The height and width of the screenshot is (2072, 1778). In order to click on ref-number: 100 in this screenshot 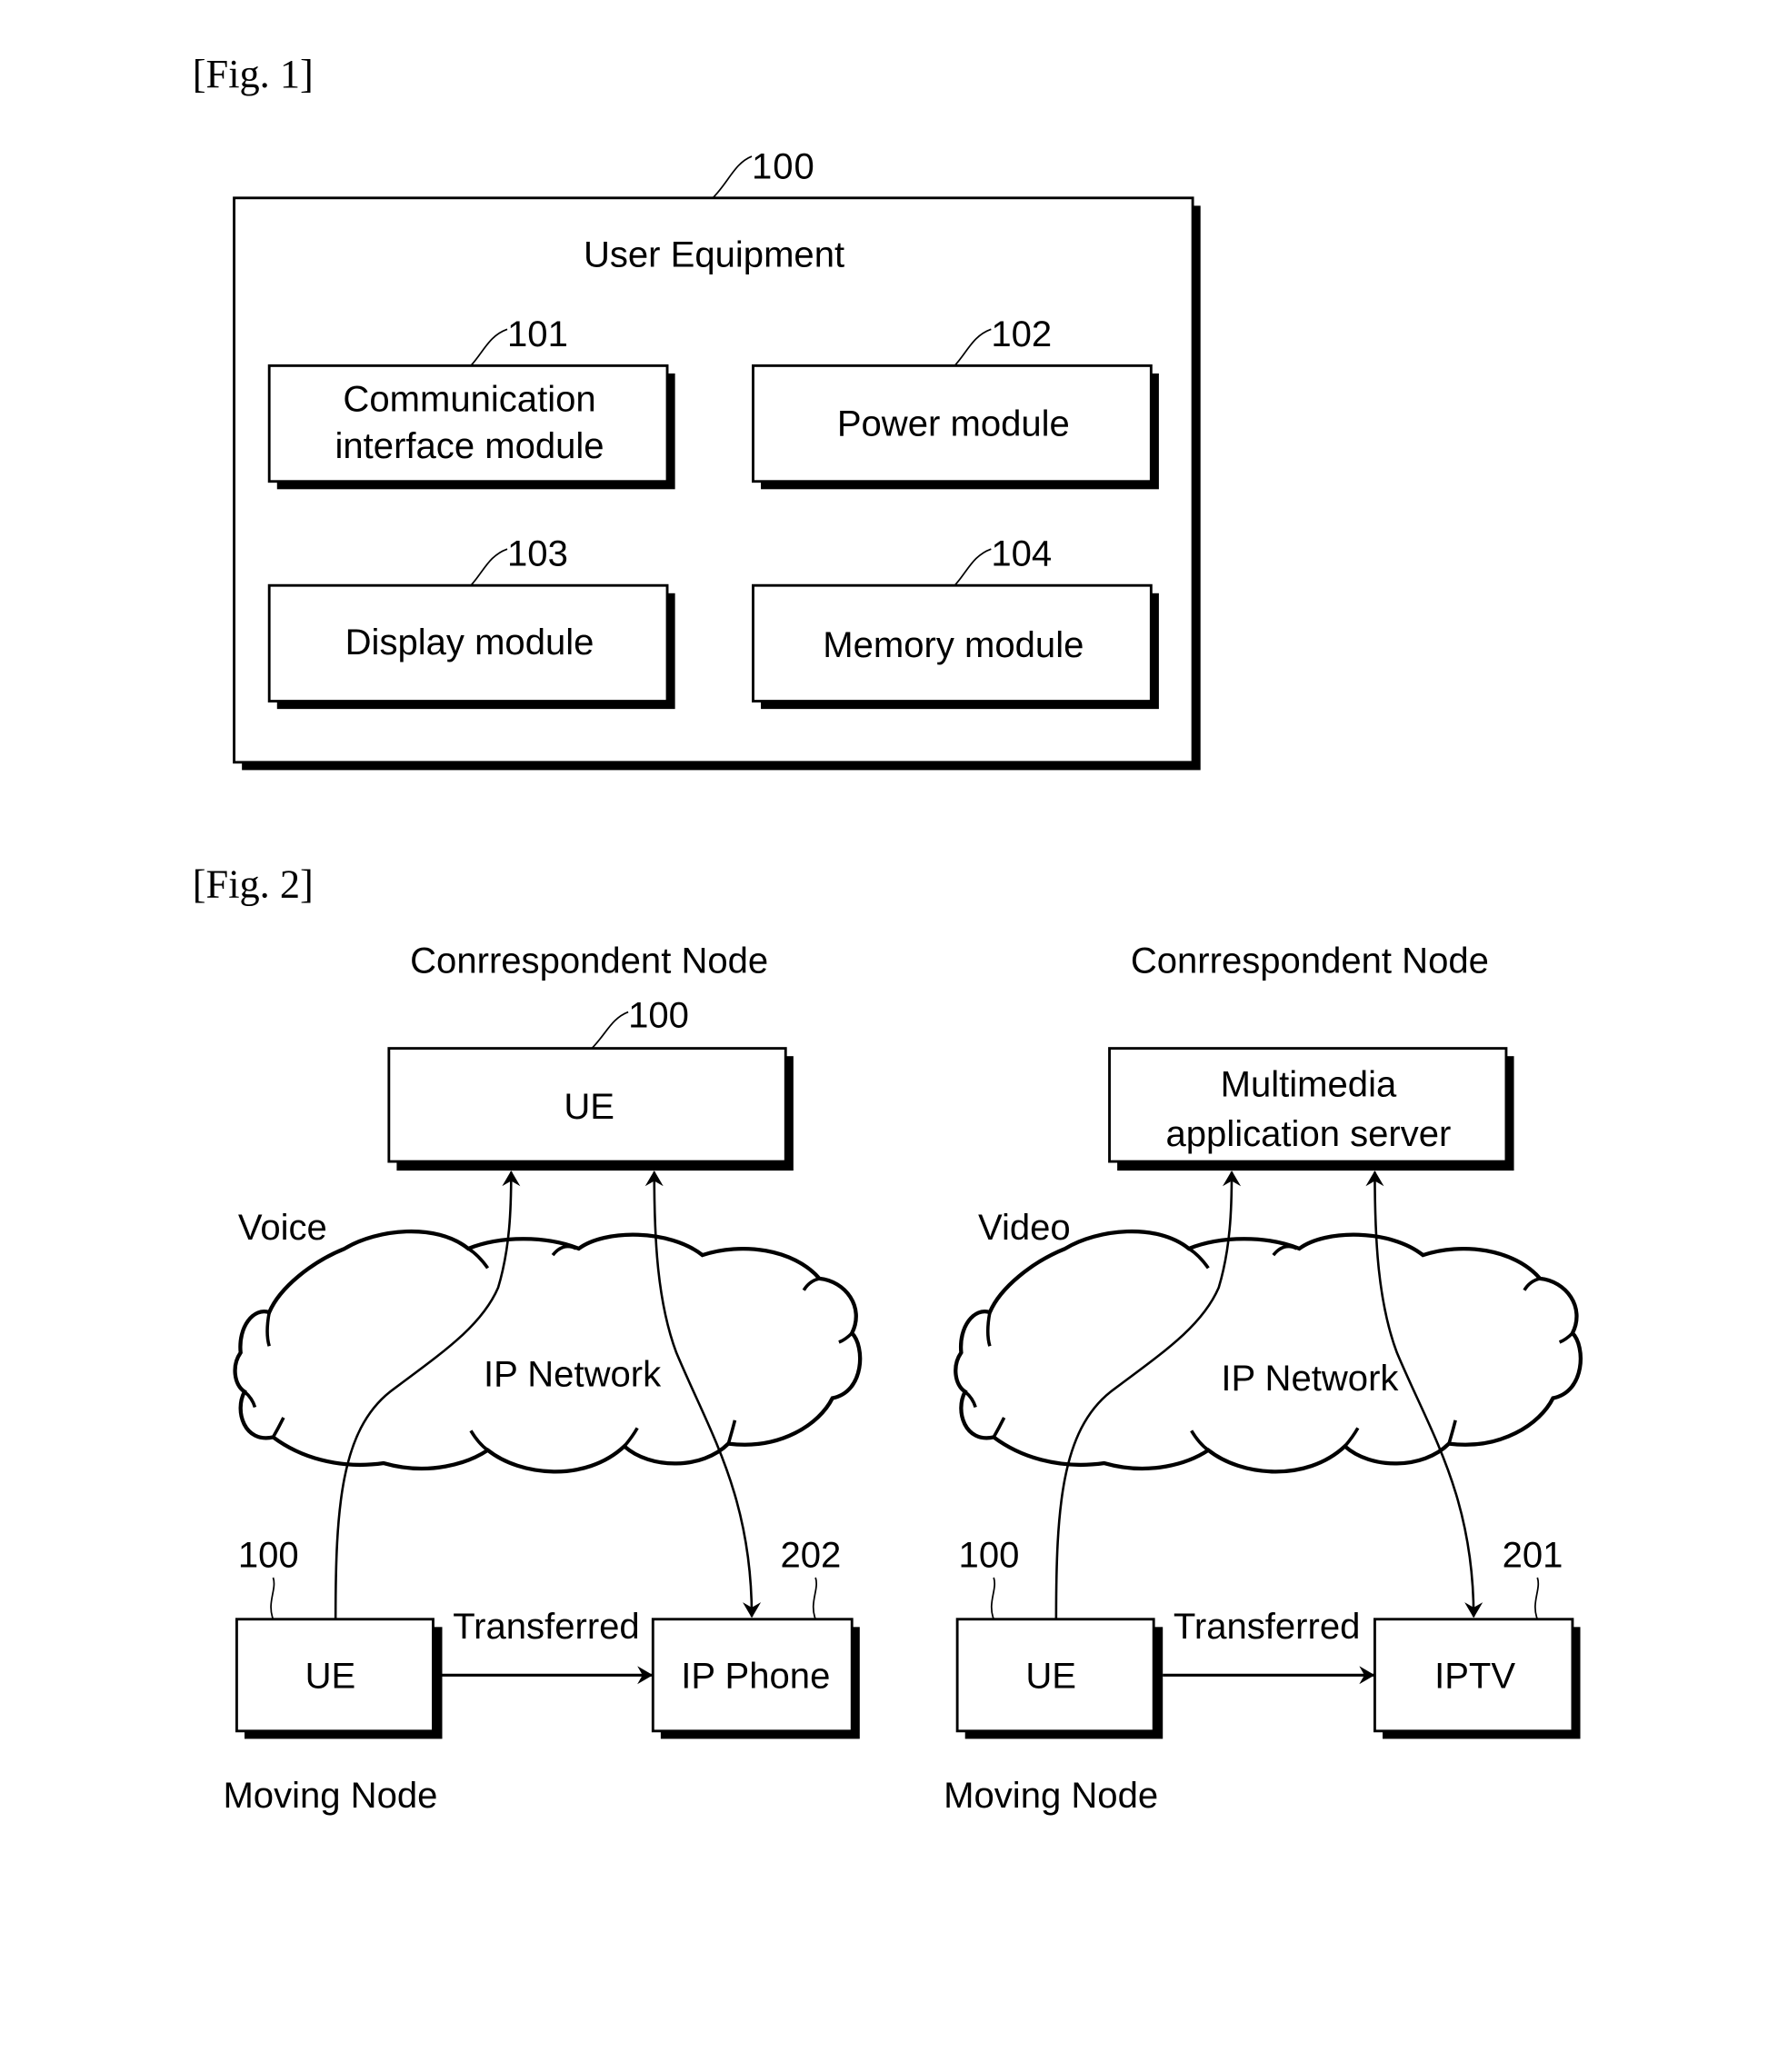, I will do `click(658, 1016)`.